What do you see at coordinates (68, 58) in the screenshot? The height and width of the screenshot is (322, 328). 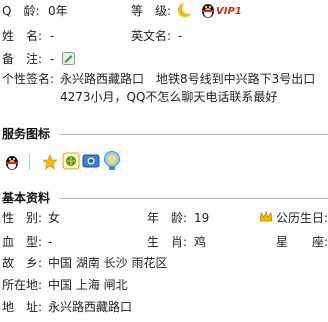 I see `edit-remark-icon` at bounding box center [68, 58].